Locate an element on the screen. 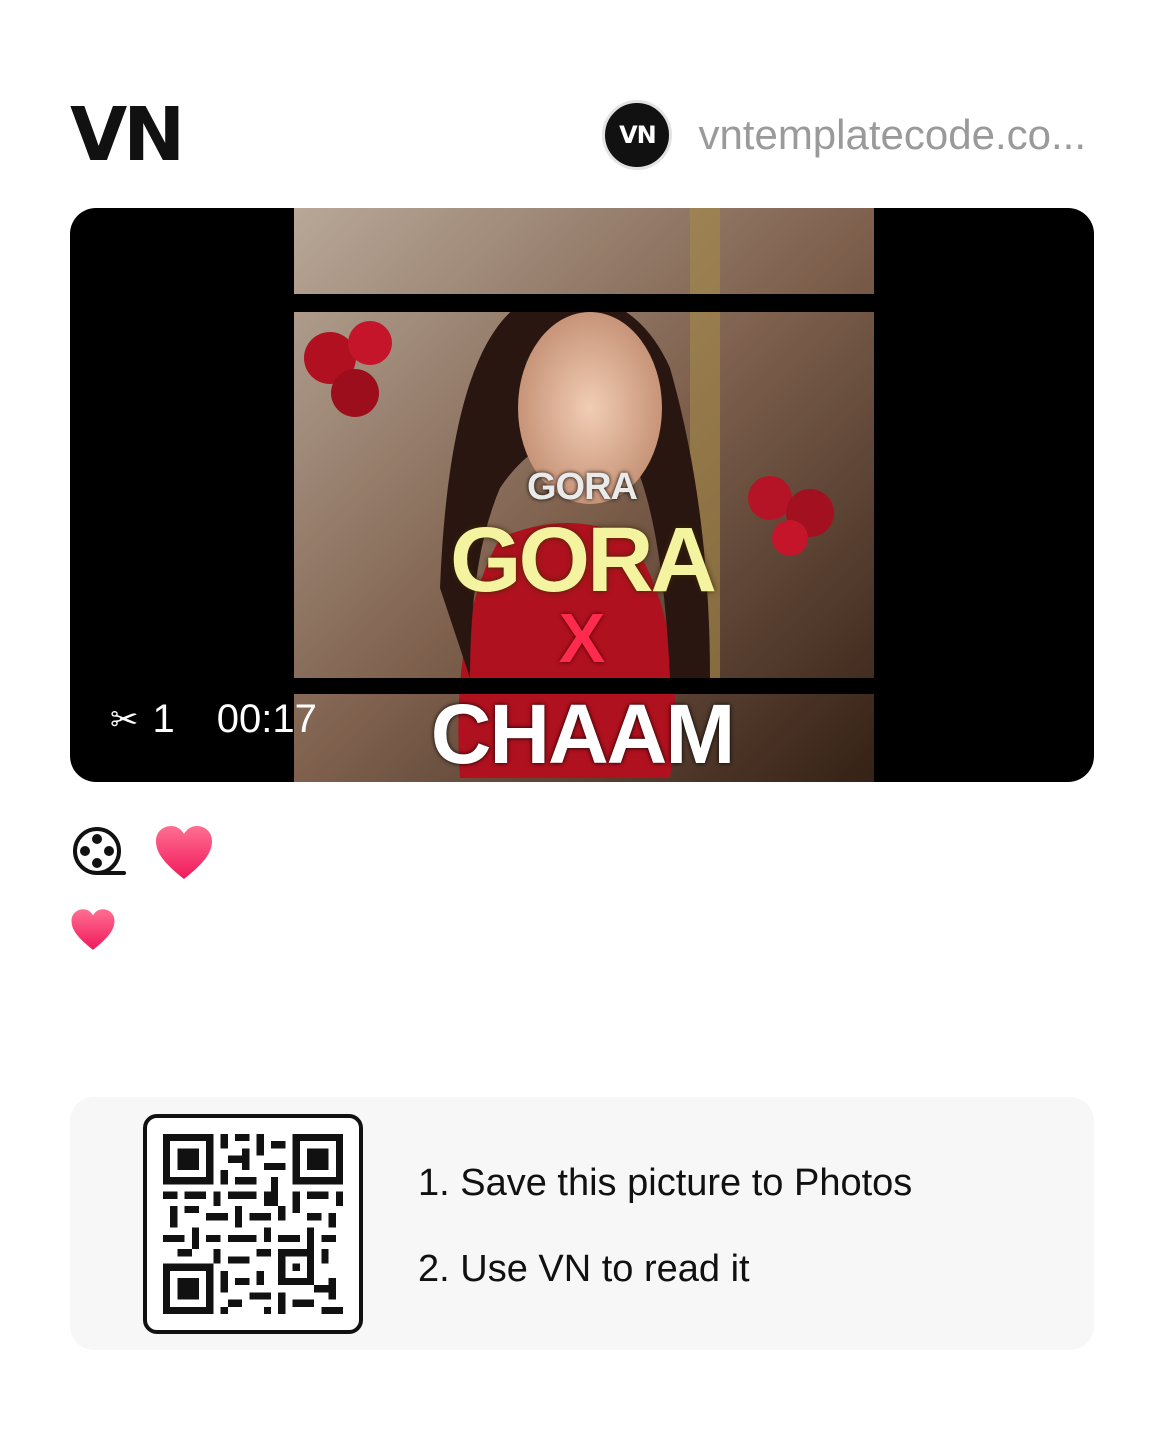 The height and width of the screenshot is (1454, 1164). reactions-row is located at coordinates (142, 853).